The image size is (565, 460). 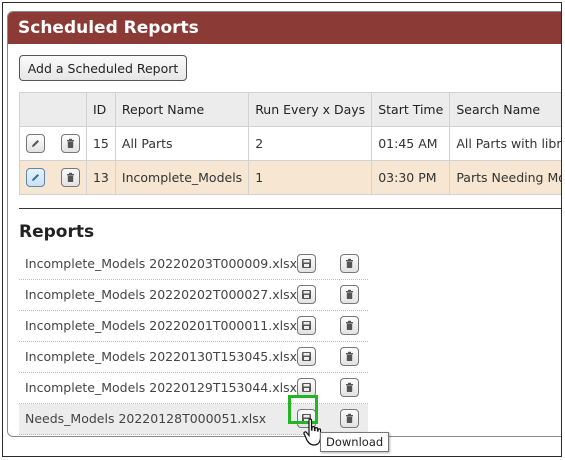 I want to click on report-filename: Incomplete_Models 20220129T153044.xlsx, so click(x=161, y=387).